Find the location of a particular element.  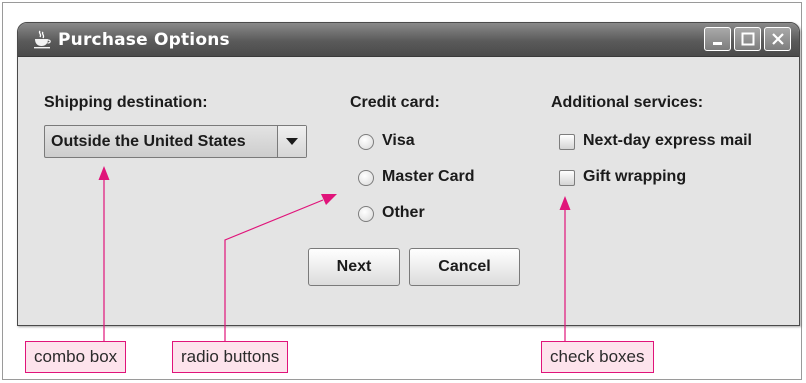

cancel-button: Cancel is located at coordinates (464, 267).